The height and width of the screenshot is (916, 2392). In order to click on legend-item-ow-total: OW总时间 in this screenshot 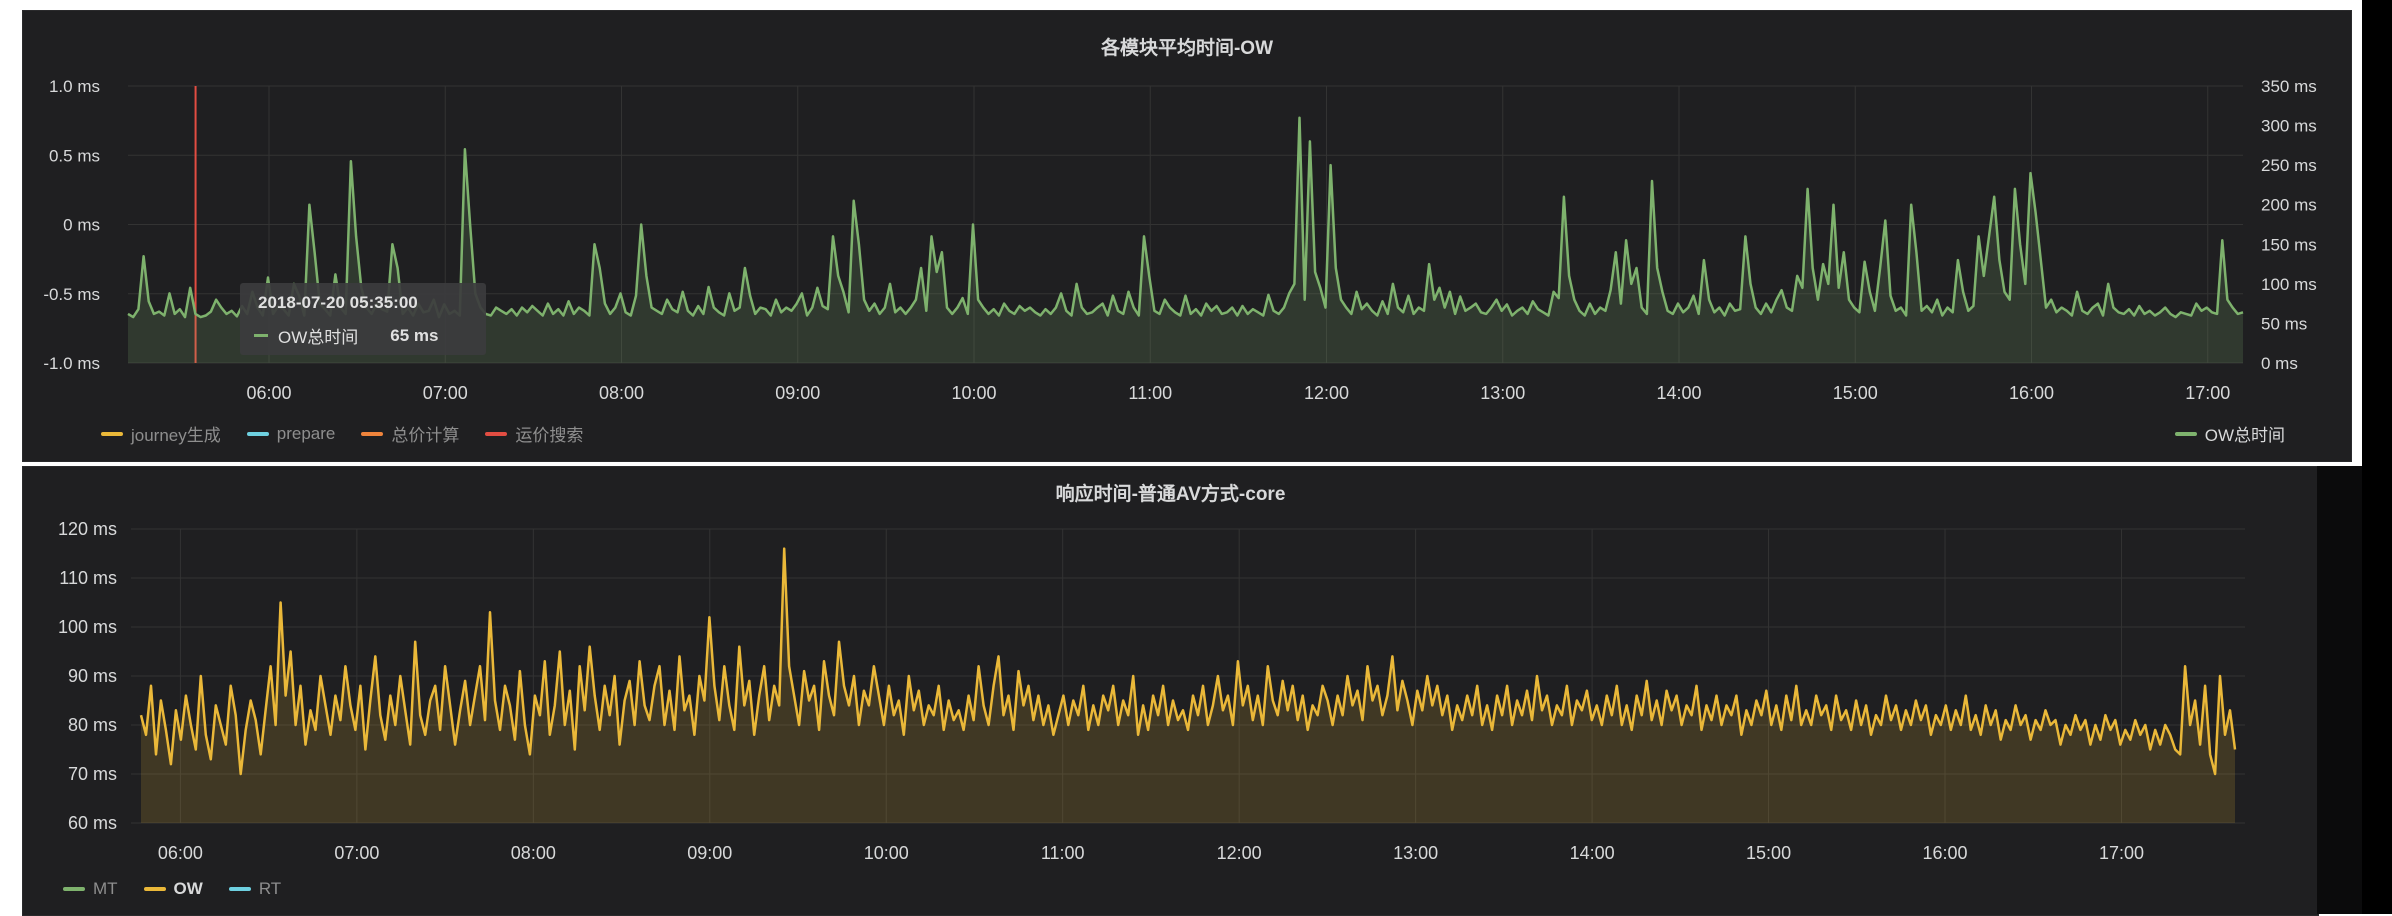, I will do `click(2229, 433)`.